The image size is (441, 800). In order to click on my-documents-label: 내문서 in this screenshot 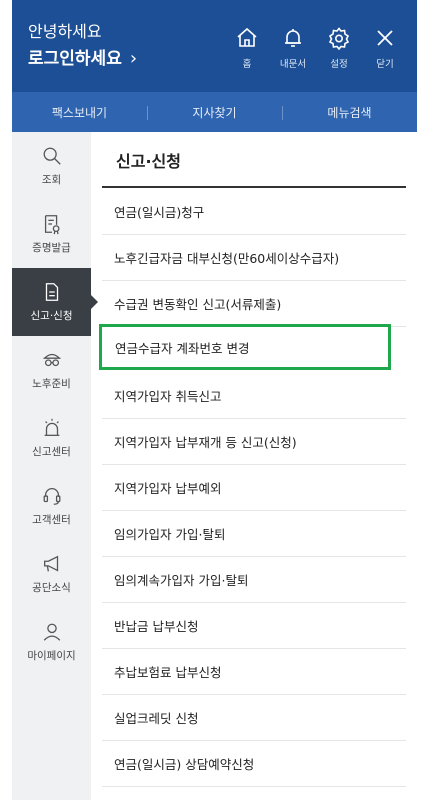, I will do `click(293, 64)`.